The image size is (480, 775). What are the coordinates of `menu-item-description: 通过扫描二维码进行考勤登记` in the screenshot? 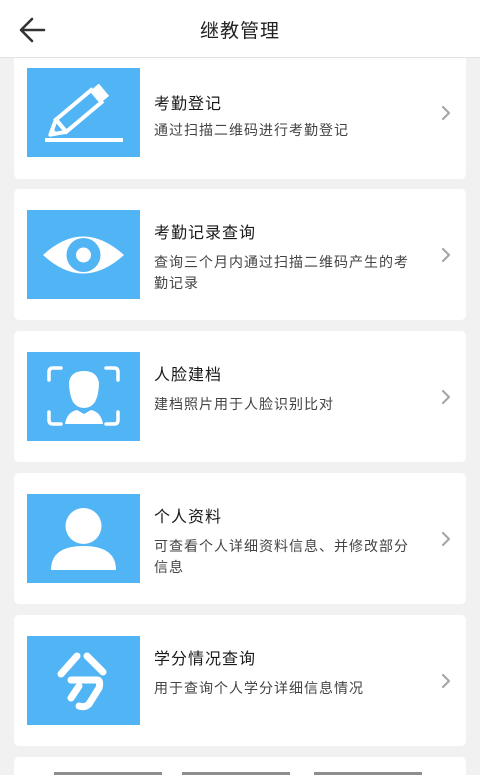 It's located at (251, 131).